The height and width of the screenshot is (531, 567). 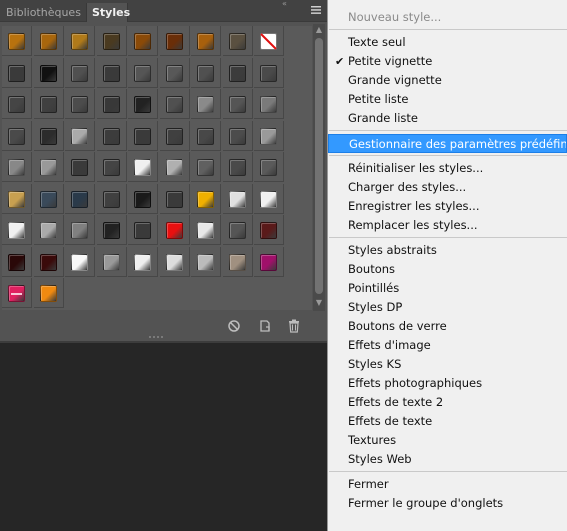 I want to click on tab-styles: Styles, so click(x=108, y=12).